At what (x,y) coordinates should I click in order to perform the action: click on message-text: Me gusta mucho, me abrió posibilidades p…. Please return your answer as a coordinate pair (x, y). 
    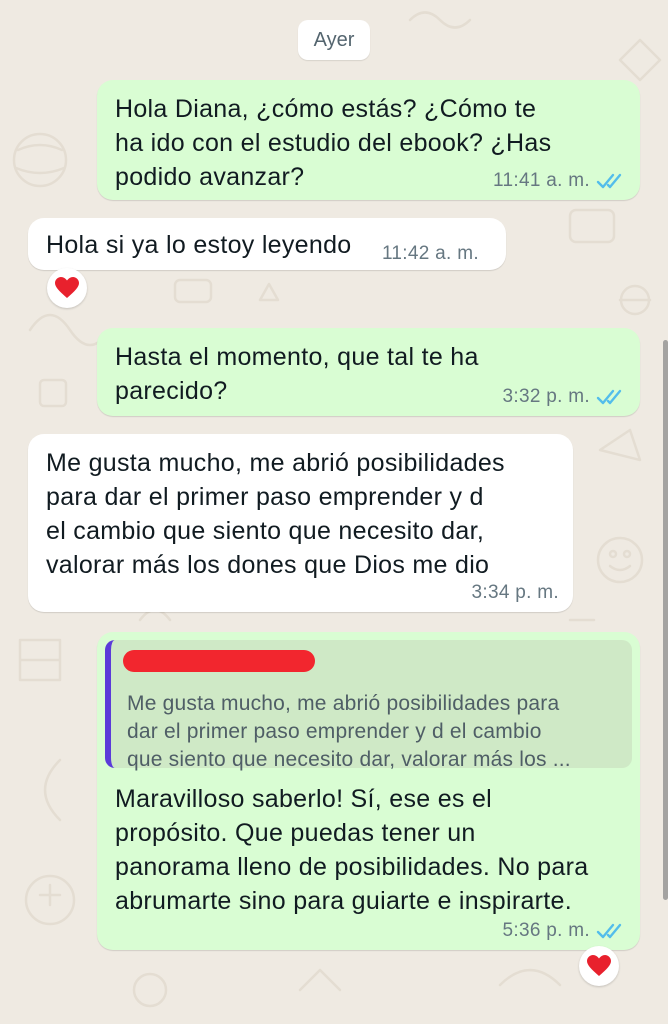
    Looking at the image, I should click on (275, 514).